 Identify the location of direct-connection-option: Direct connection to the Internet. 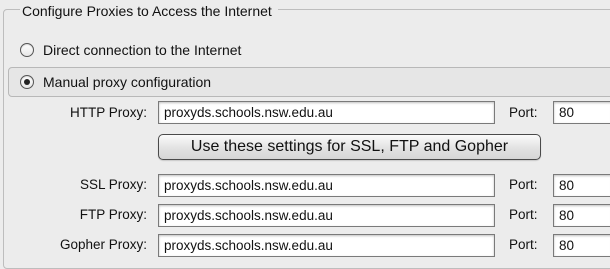
(130, 50).